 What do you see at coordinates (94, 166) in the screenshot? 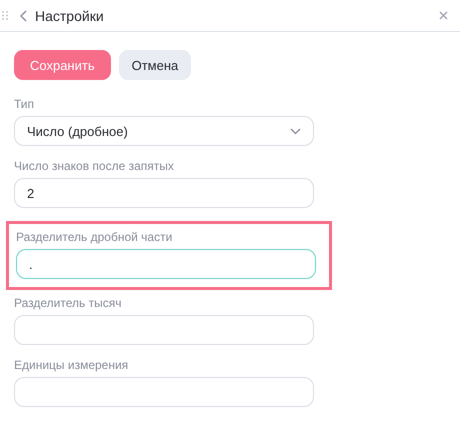
I see `field-label: Число знаков после запятых` at bounding box center [94, 166].